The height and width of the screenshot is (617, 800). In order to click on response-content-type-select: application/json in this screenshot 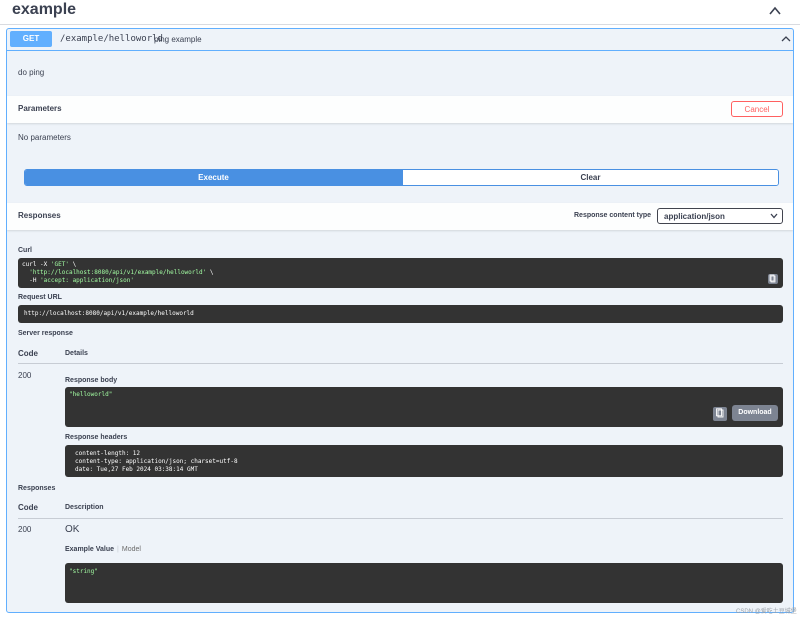, I will do `click(720, 216)`.